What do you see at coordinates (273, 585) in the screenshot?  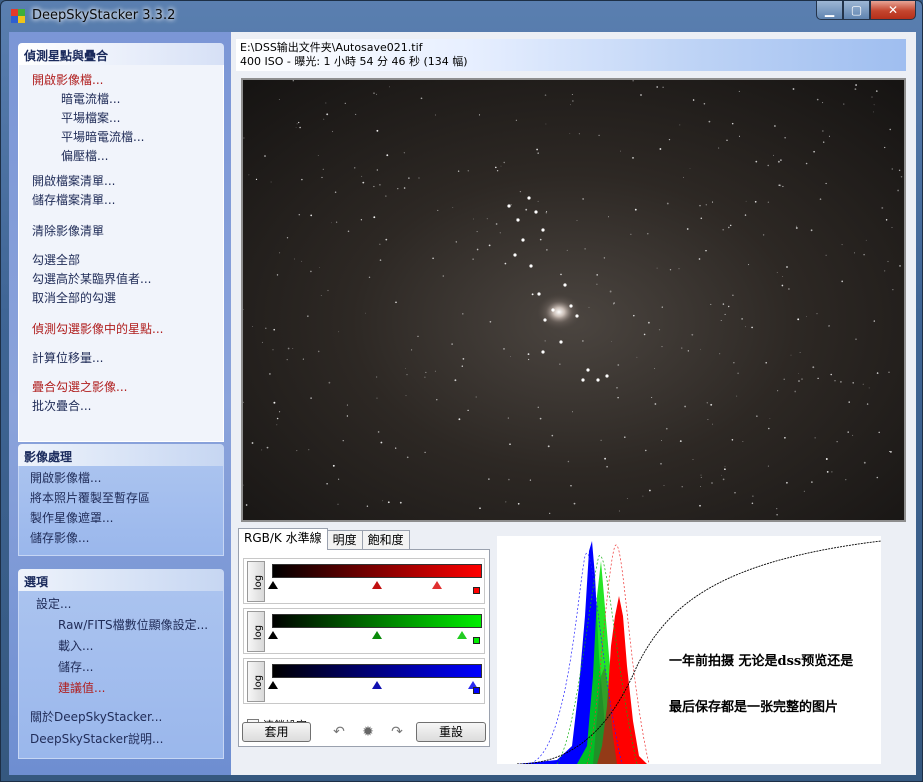 I see `red-black-point` at bounding box center [273, 585].